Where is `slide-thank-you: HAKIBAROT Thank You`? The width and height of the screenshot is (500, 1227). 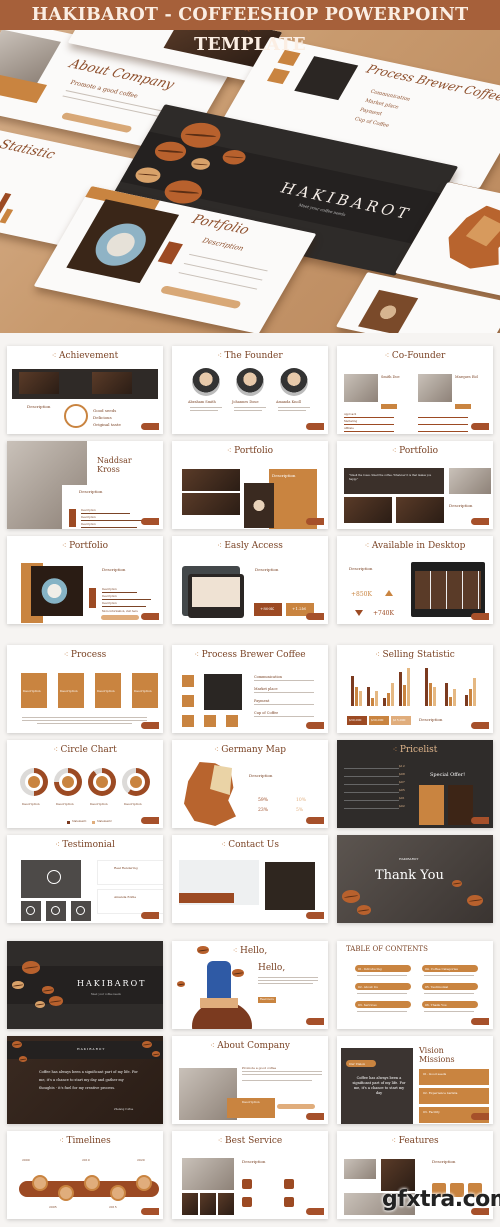
slide-thank-you: HAKIBAROT Thank You is located at coordinates (415, 879).